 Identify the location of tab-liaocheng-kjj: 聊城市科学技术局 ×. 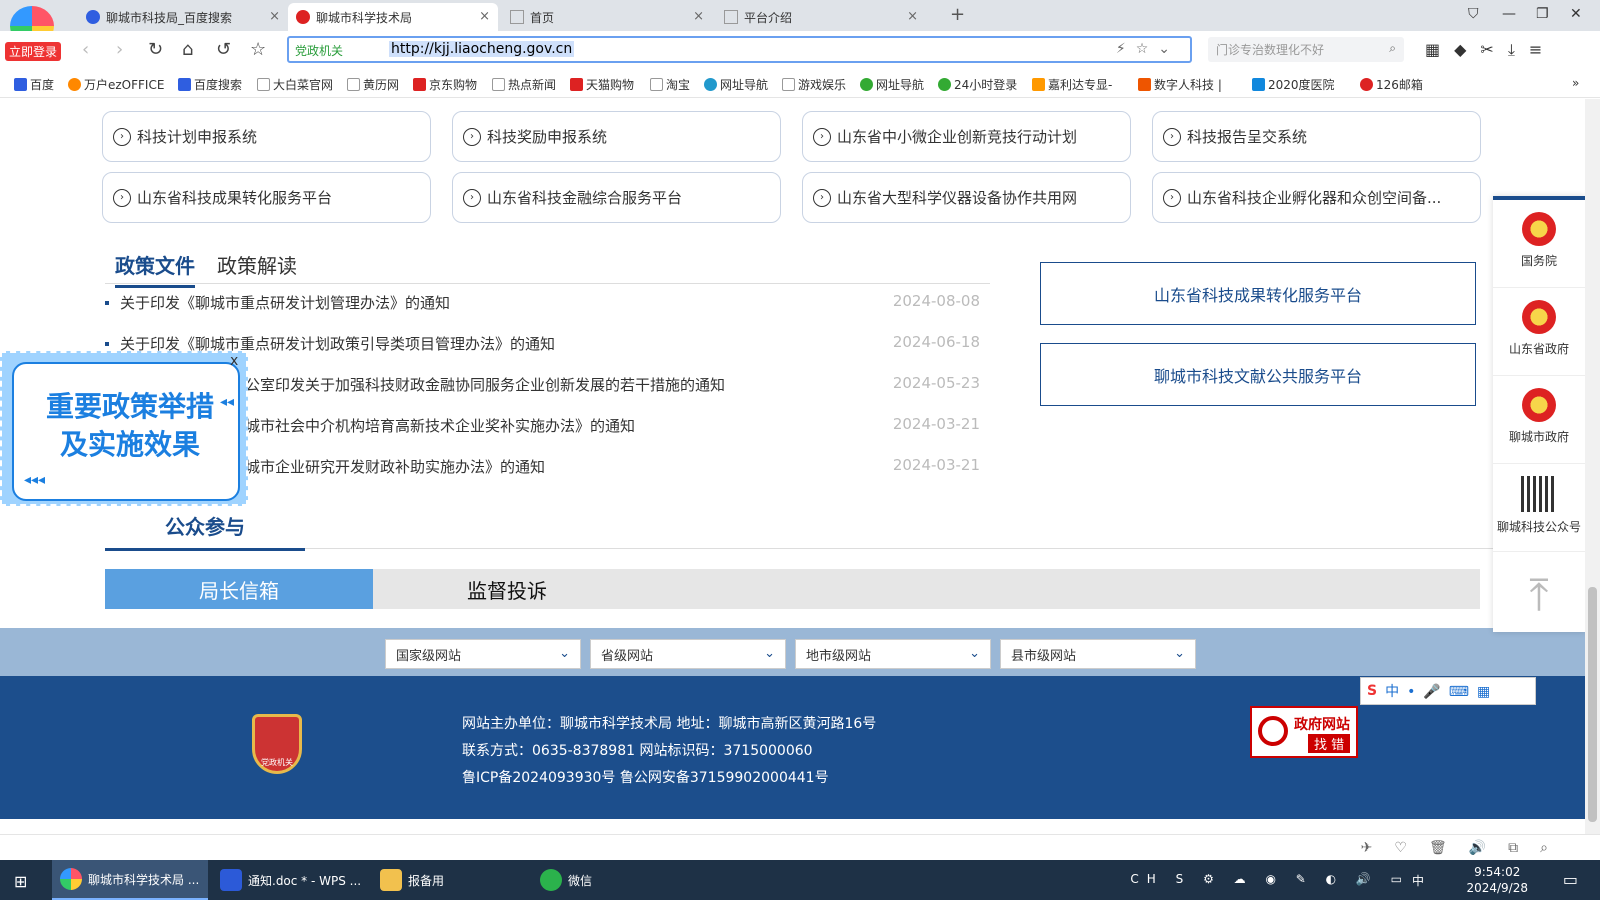
(393, 17).